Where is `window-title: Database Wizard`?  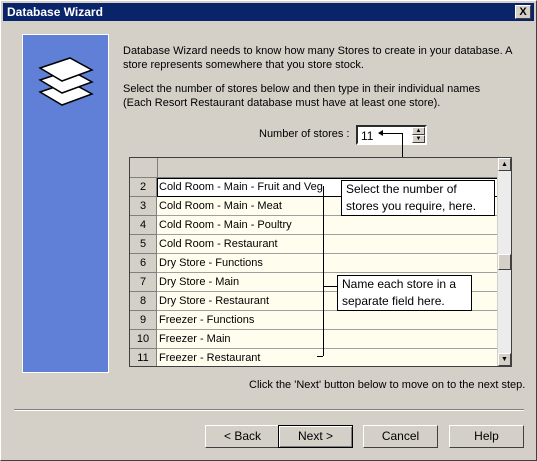 window-title: Database Wizard is located at coordinates (55, 12).